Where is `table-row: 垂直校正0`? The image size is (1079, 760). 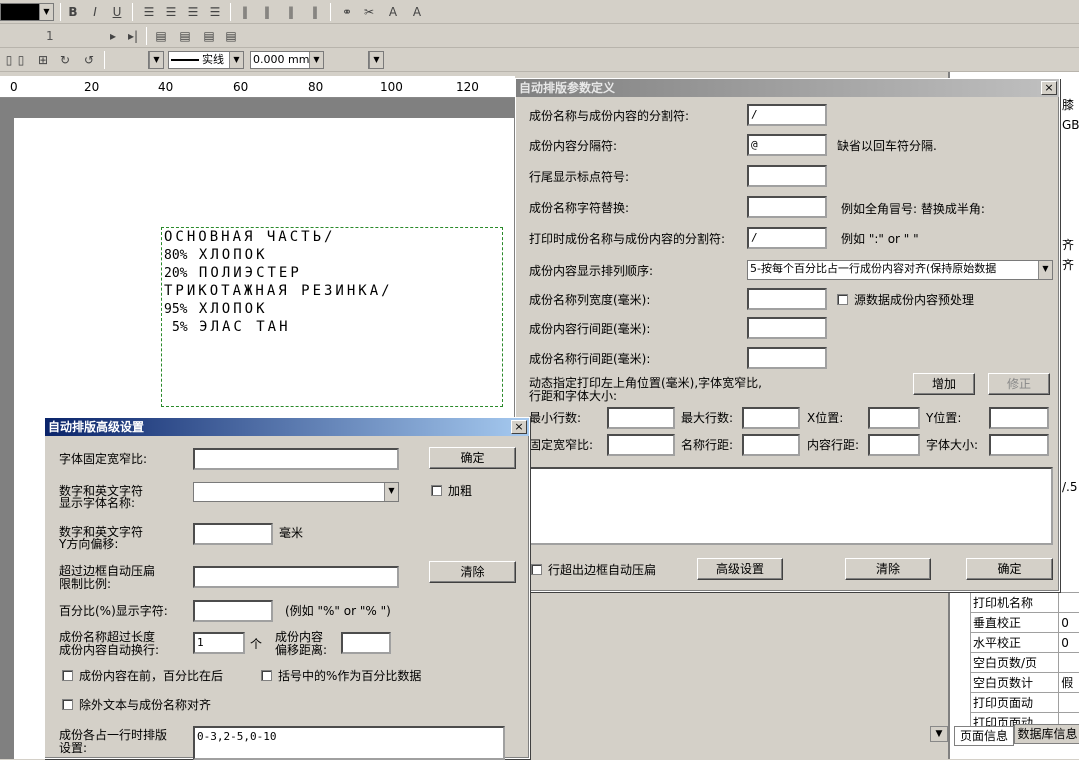 table-row: 垂直校正0 is located at coordinates (1025, 623).